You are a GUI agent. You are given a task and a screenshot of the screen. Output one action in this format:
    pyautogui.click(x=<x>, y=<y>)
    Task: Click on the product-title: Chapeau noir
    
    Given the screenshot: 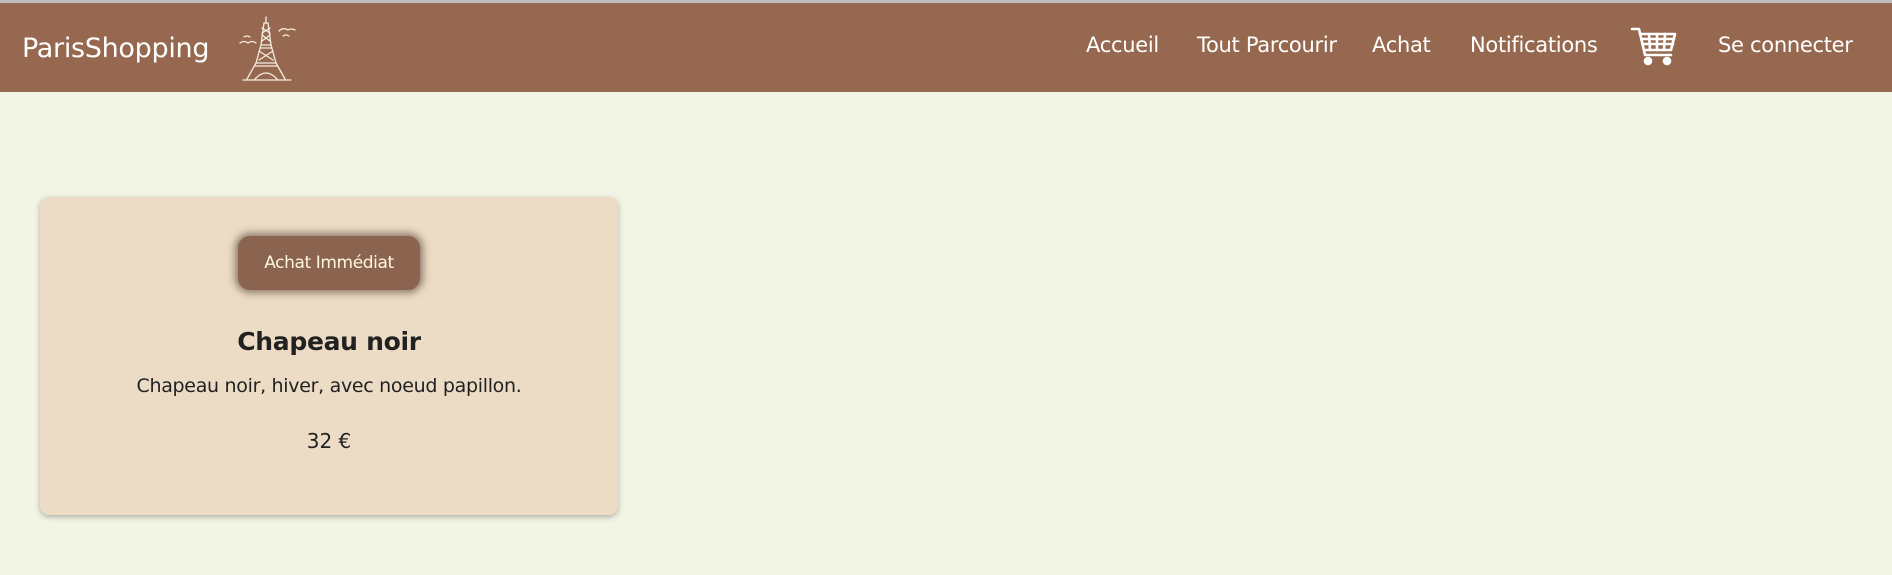 What is the action you would take?
    pyautogui.click(x=329, y=341)
    